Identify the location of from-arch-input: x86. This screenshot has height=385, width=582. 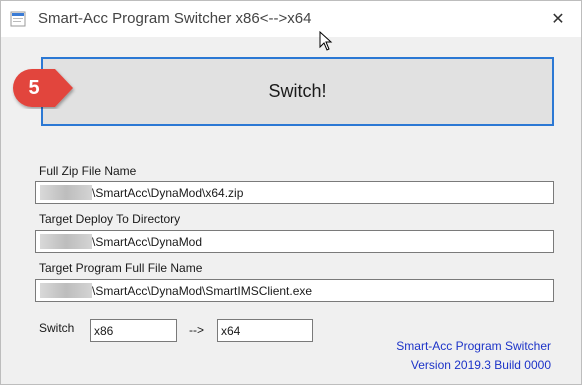
(133, 330).